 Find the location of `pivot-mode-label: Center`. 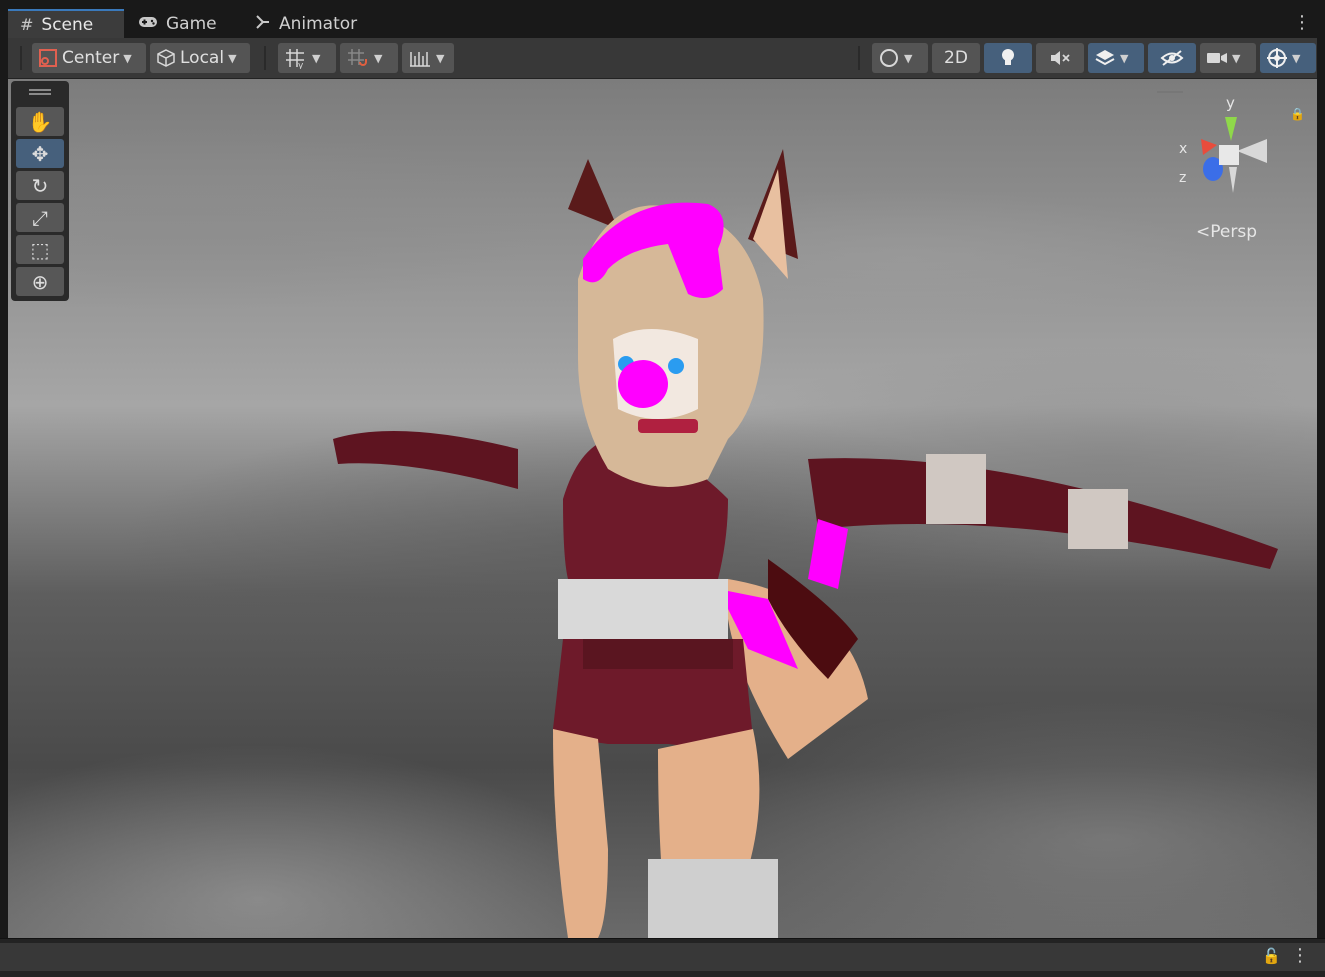

pivot-mode-label: Center is located at coordinates (91, 58).